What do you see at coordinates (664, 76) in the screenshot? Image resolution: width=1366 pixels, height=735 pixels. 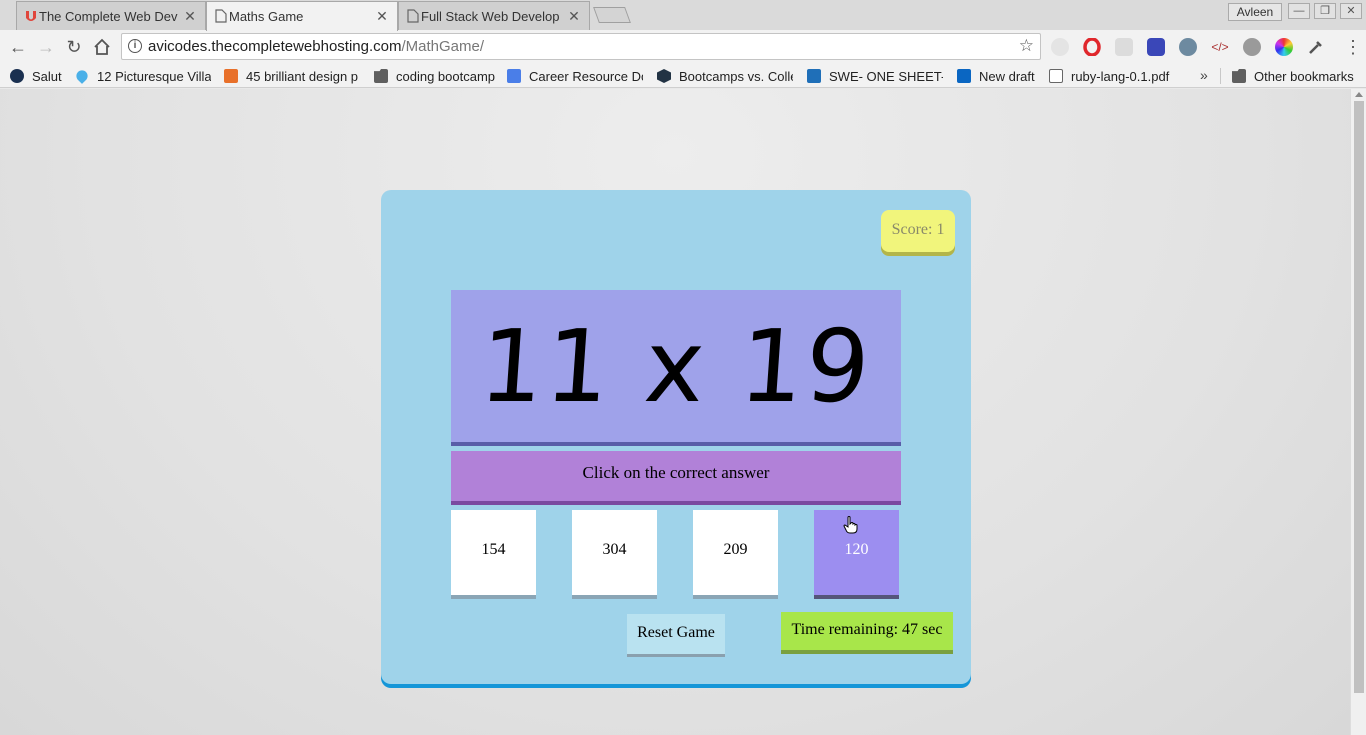 I see `hexagon-icon` at bounding box center [664, 76].